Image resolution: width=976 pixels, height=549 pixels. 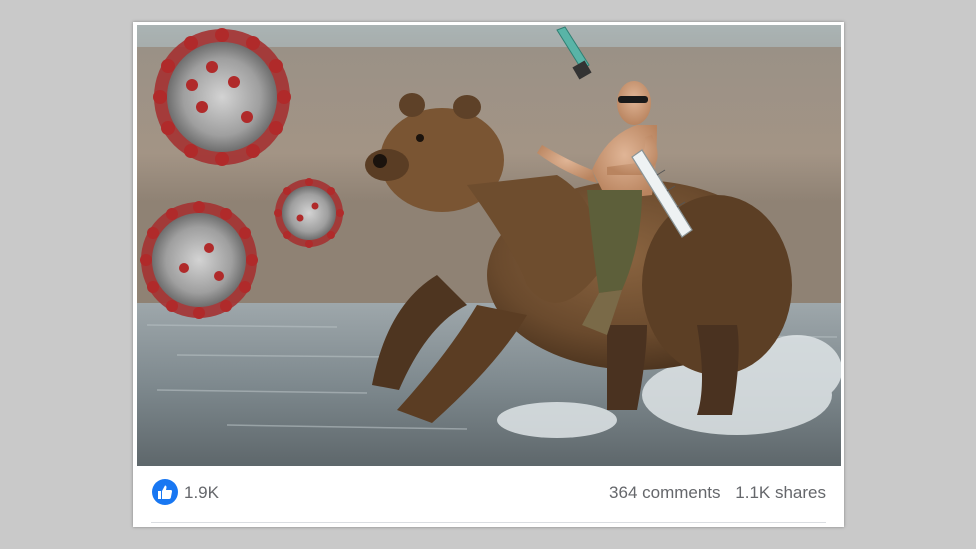 I want to click on like-count: 1.9K, so click(x=201, y=493).